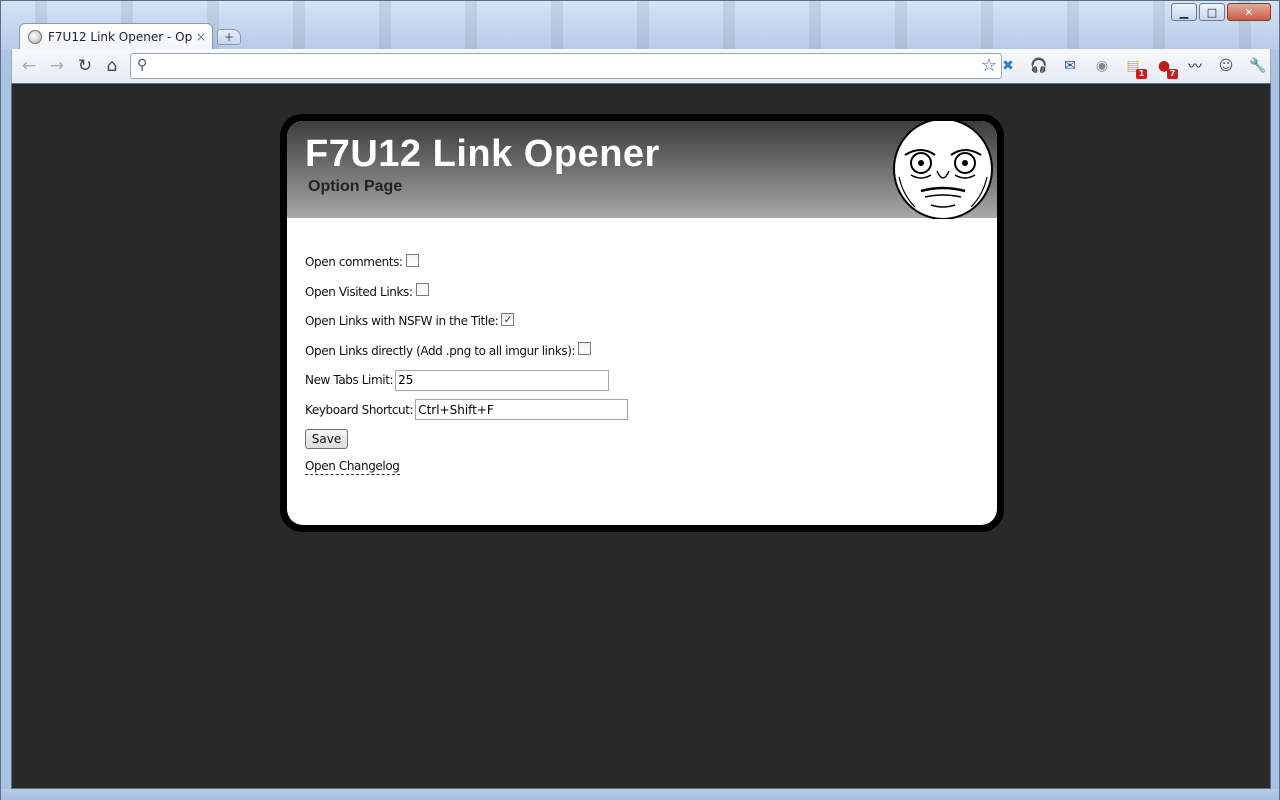 The height and width of the screenshot is (800, 1280). Describe the element at coordinates (85, 66) in the screenshot. I see `reload-button: ↻` at that location.